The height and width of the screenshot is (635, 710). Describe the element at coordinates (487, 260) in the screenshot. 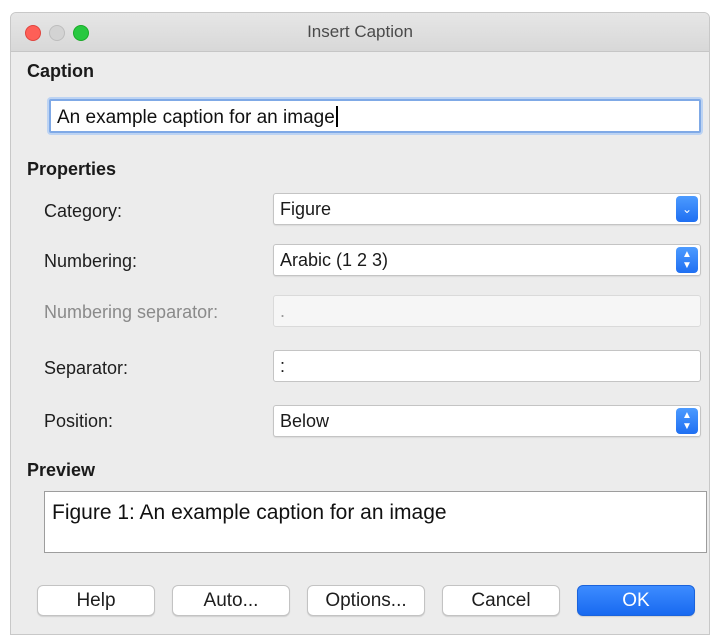

I see `numbering-select: Arabic (1 2 3) ▲ ▼` at that location.